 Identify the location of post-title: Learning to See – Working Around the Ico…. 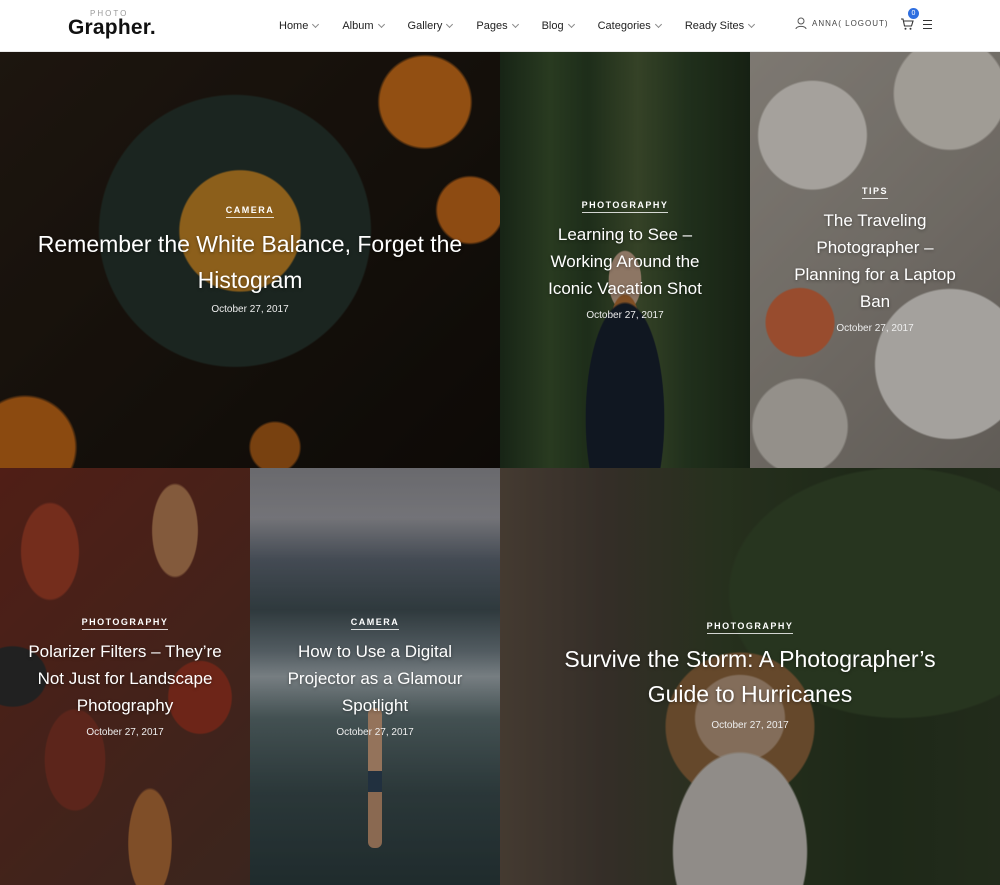
(625, 261).